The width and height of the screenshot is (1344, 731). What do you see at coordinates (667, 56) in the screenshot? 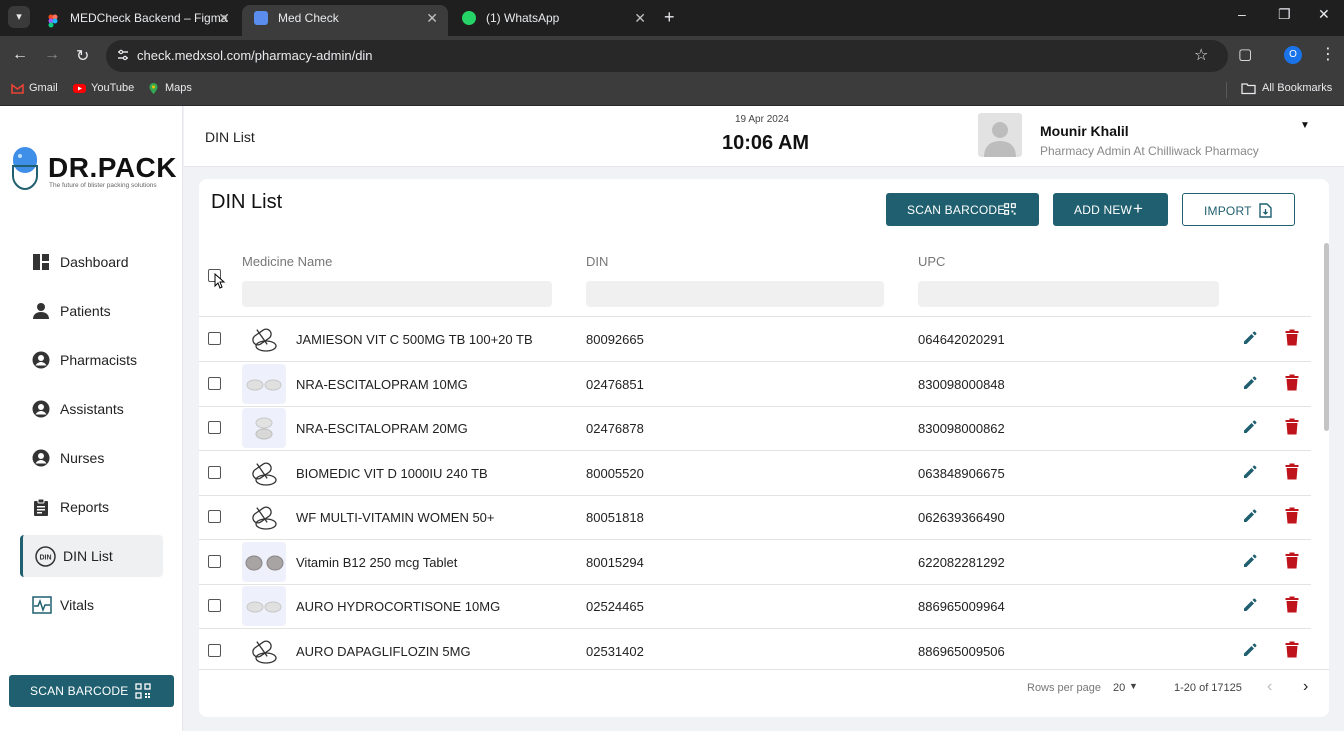
I see `url-field: check.medxsol.com/pharmacy-admin/din` at bounding box center [667, 56].